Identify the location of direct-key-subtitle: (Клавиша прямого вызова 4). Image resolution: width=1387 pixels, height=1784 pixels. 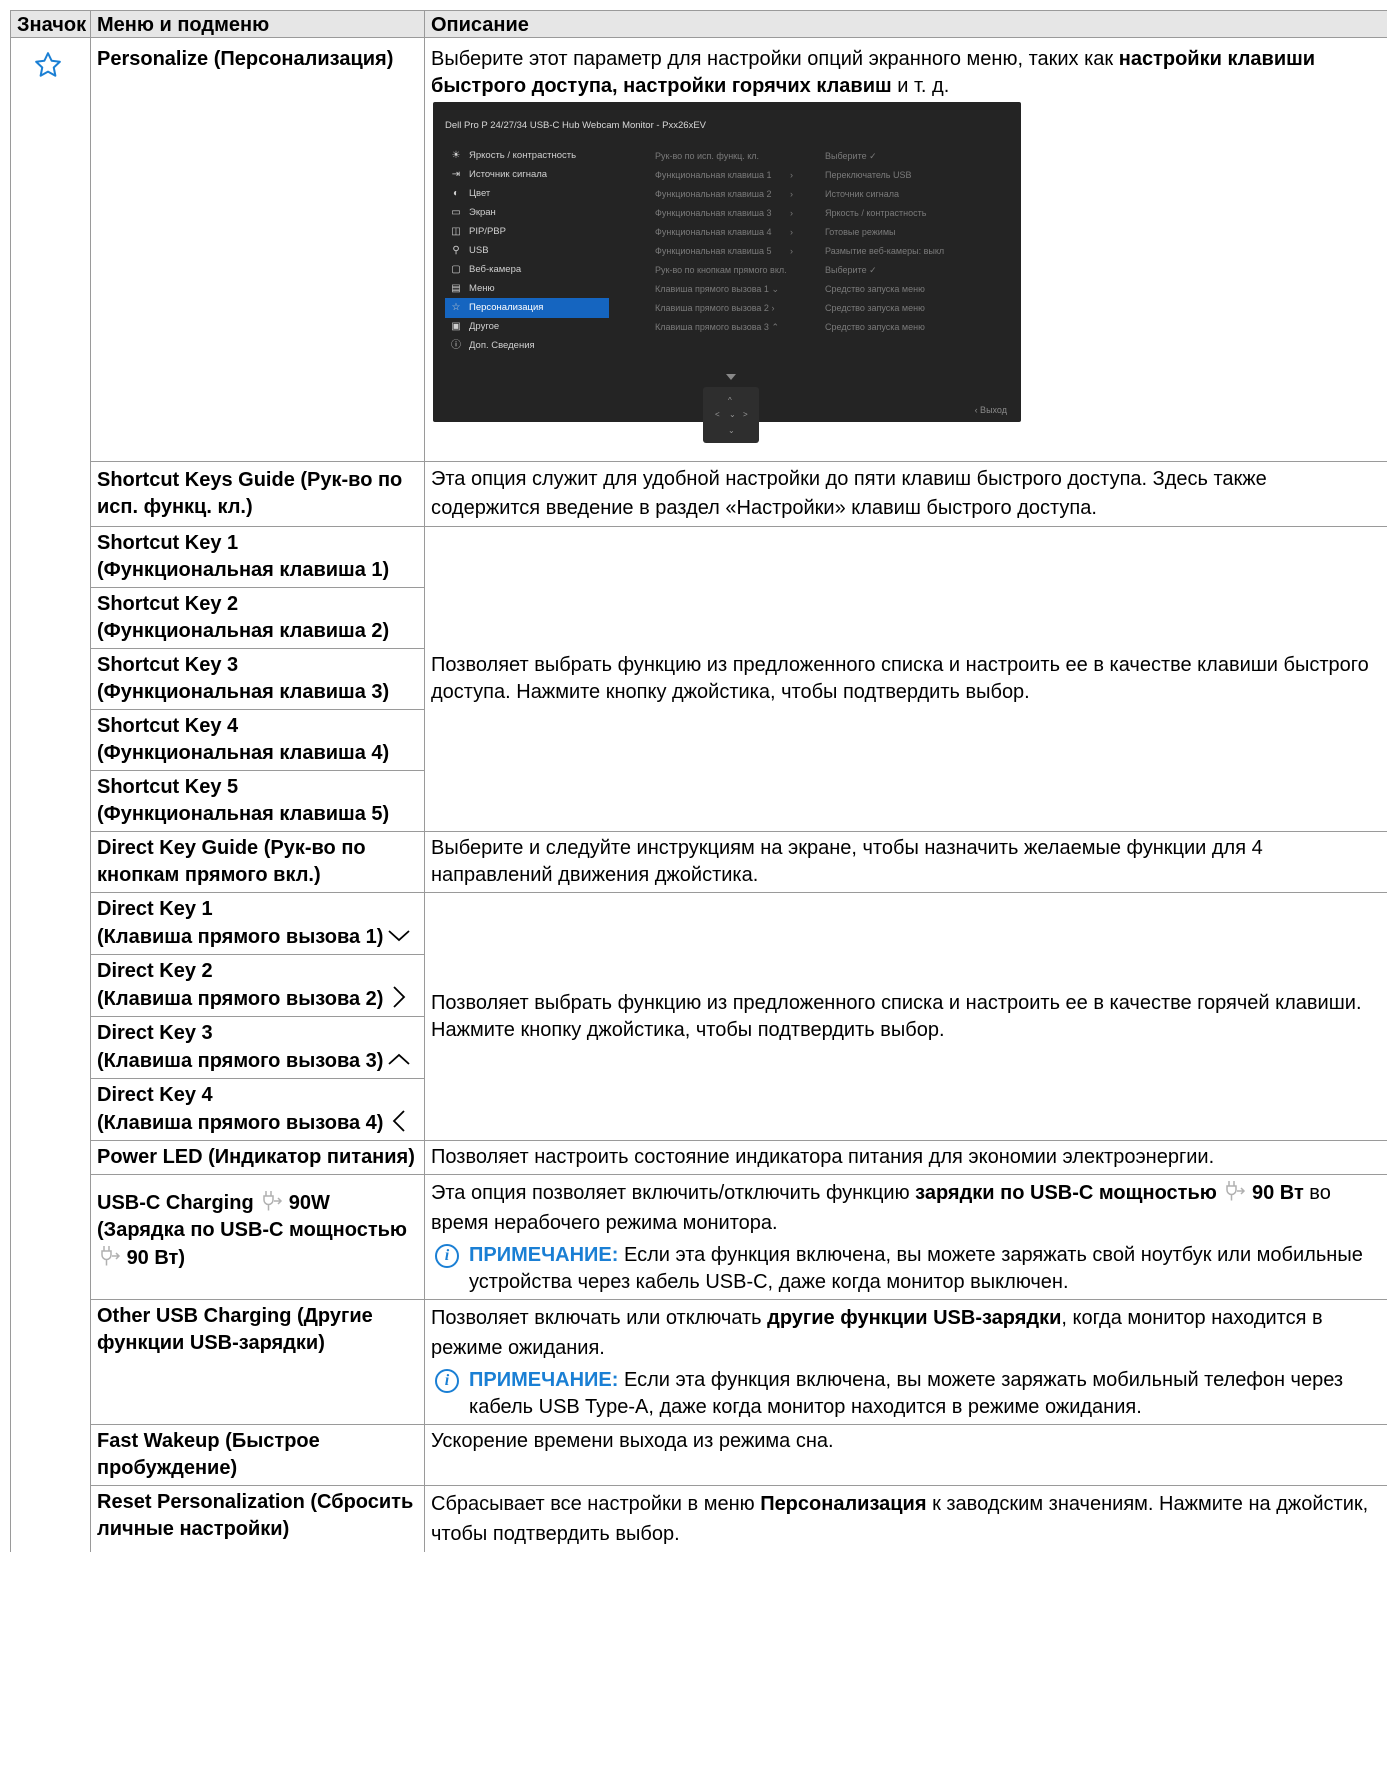
(240, 1123).